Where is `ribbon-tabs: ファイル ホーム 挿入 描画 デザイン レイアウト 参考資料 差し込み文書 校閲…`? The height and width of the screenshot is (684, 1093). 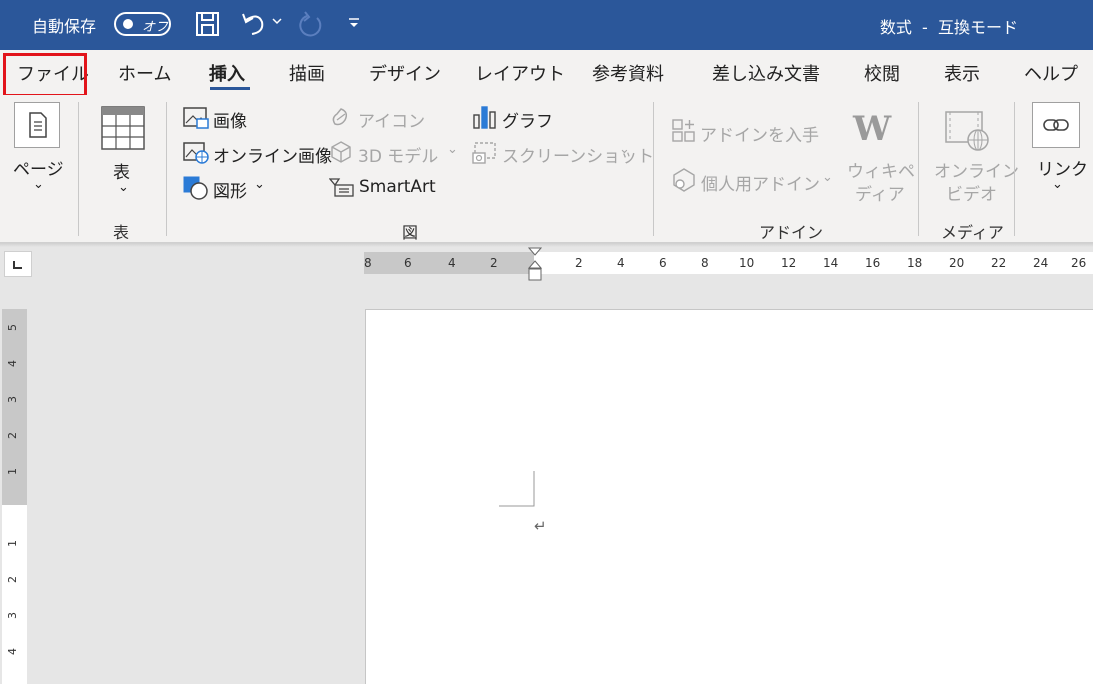 ribbon-tabs: ファイル ホーム 挿入 描画 デザイン レイアウト 参考資料 差し込み文書 校閲… is located at coordinates (546, 72).